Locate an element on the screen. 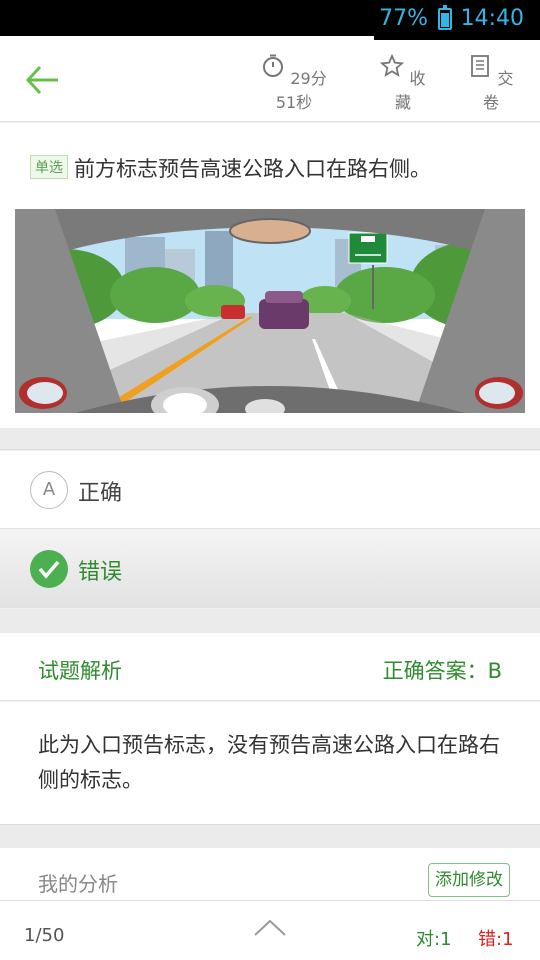 The width and height of the screenshot is (540, 960). page-indicator: 1/50 is located at coordinates (44, 935).